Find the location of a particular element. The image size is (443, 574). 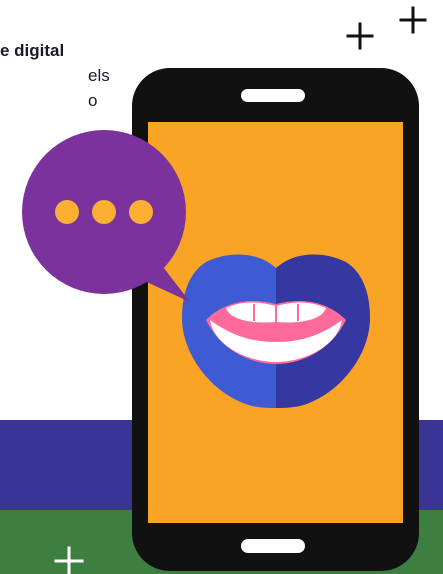

phone-speaker is located at coordinates (273, 95).